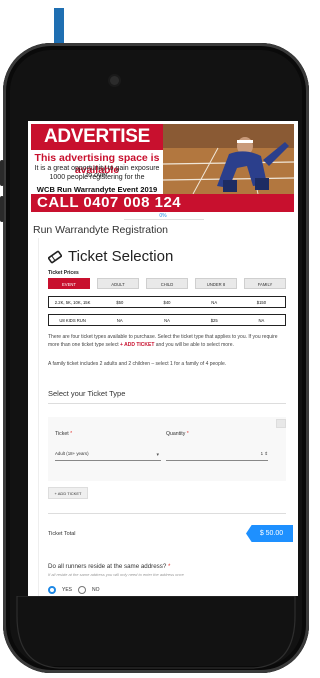 The width and height of the screenshot is (320, 678). I want to click on price-cell: $25, so click(214, 320).